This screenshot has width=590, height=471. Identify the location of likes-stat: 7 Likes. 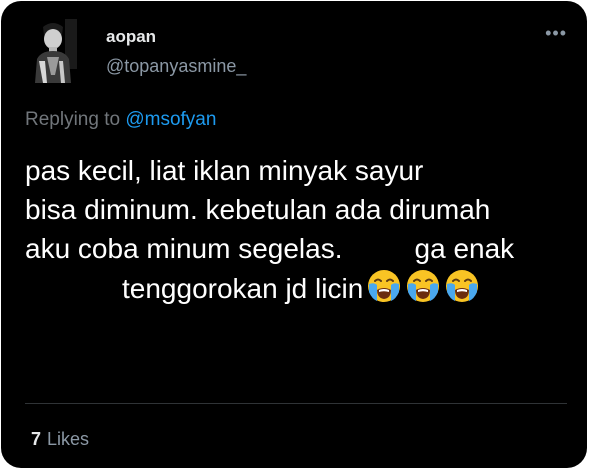
(60, 439).